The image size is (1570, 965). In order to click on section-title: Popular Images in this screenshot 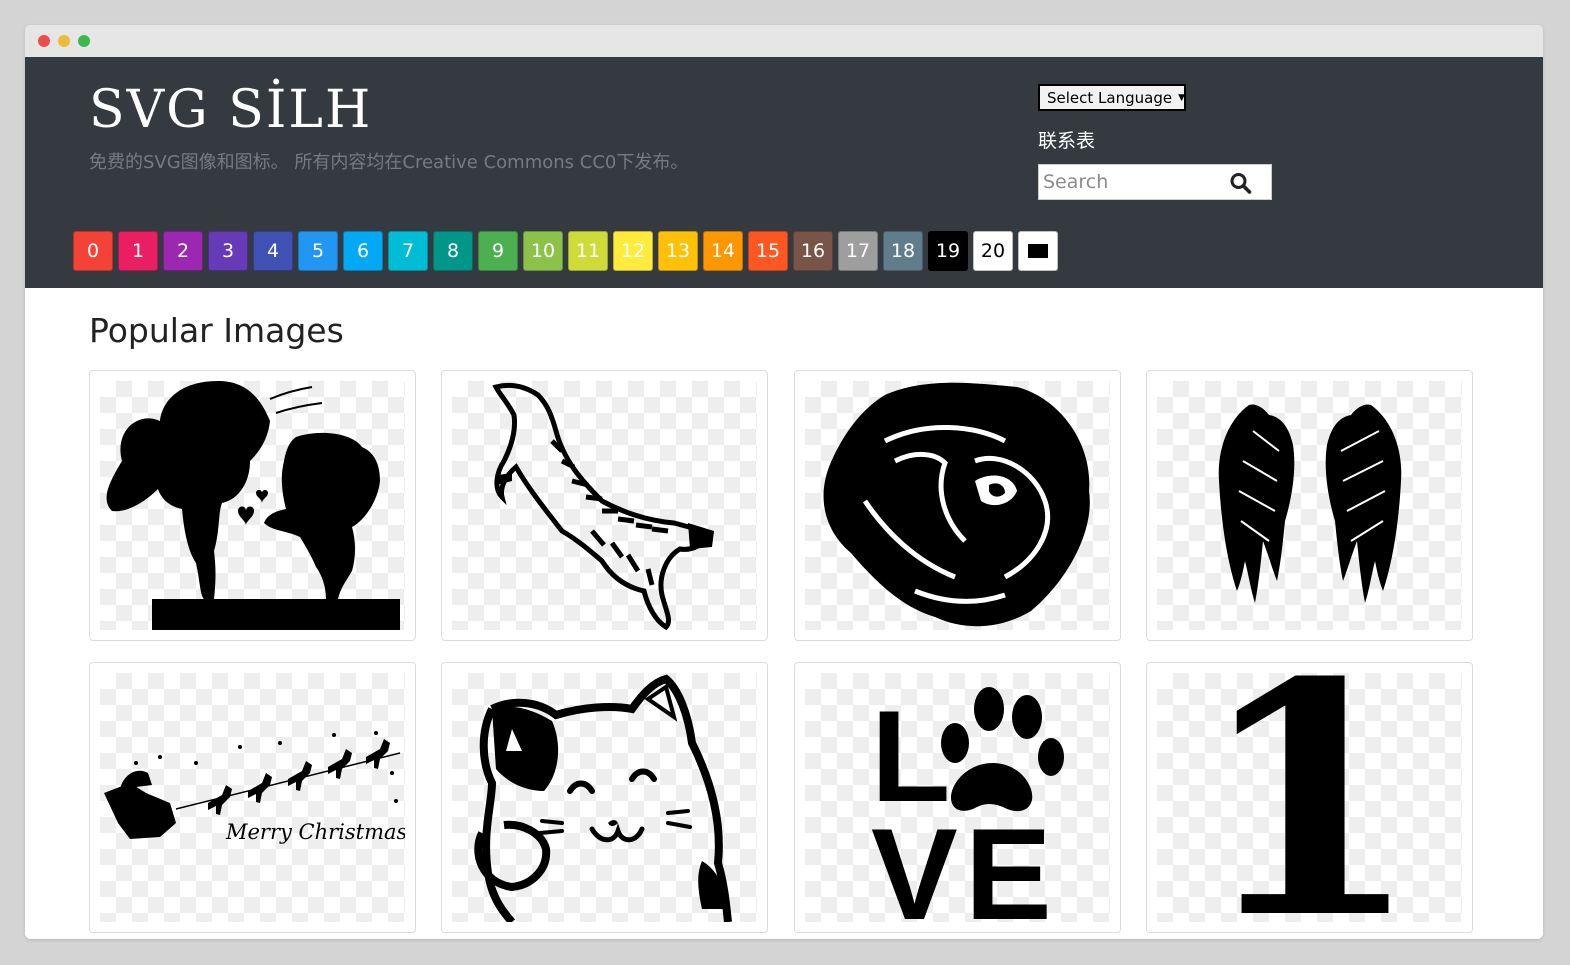, I will do `click(216, 330)`.